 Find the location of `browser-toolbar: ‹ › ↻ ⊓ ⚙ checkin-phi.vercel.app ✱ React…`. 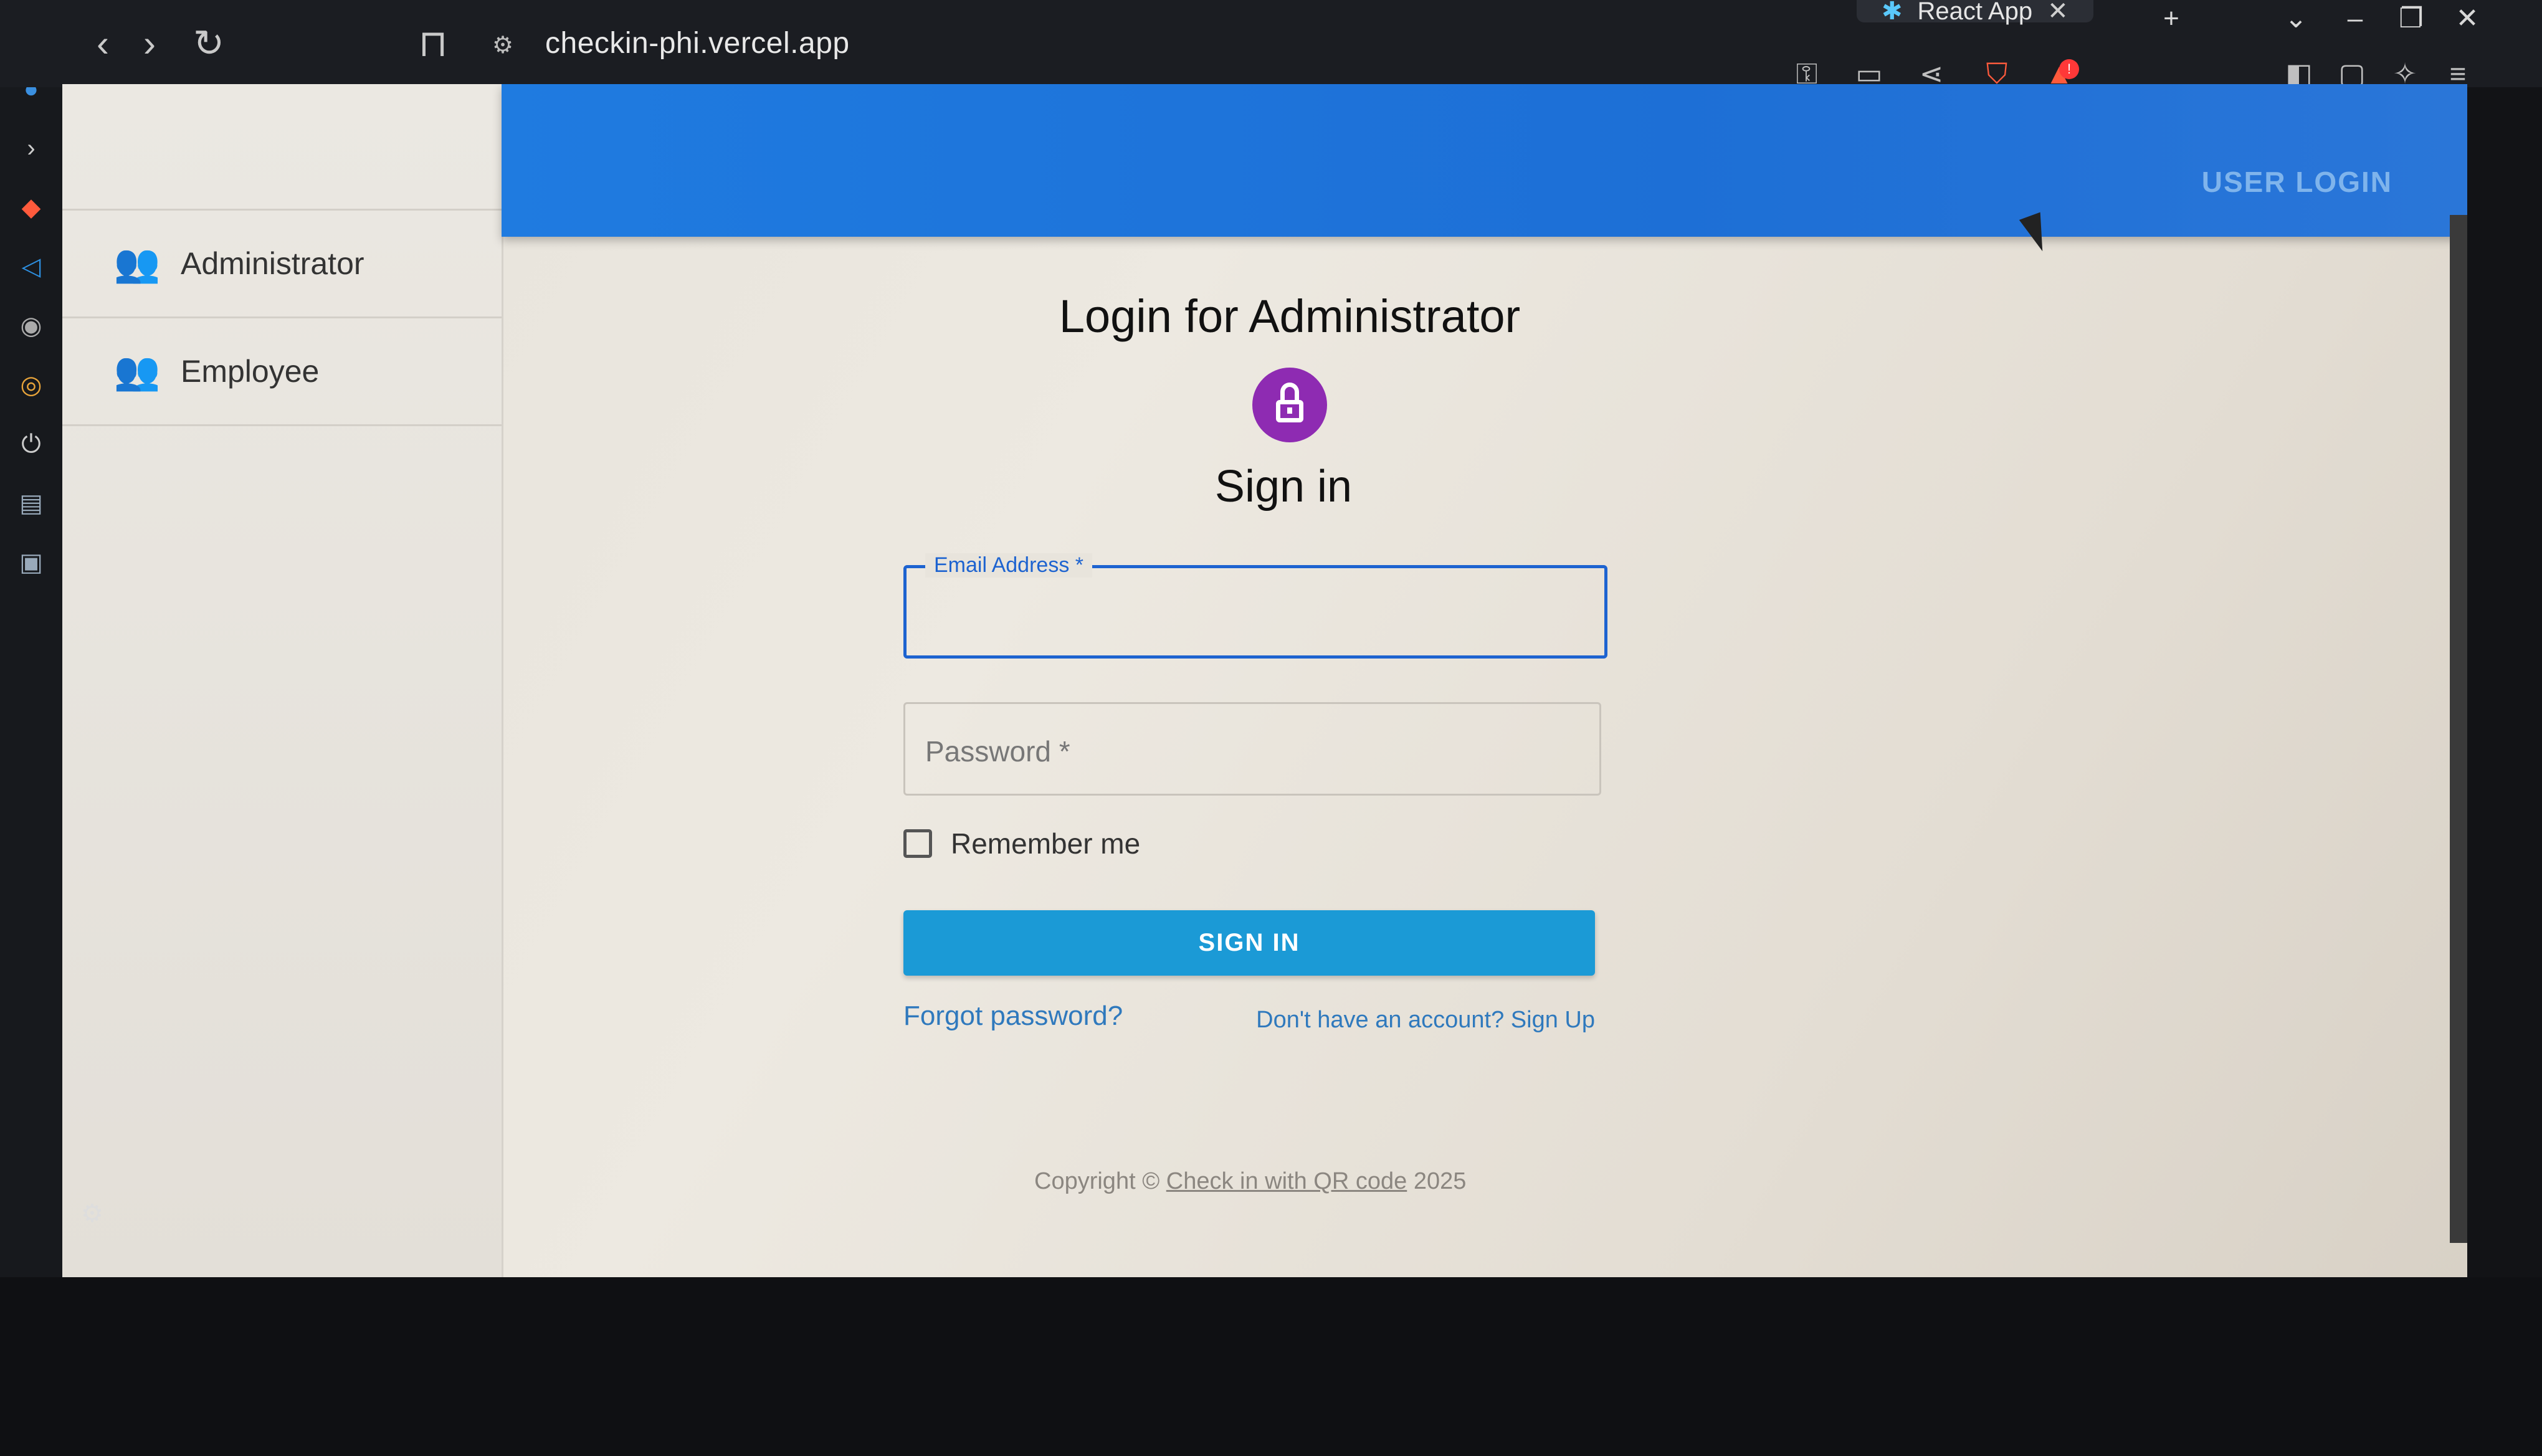

browser-toolbar: ‹ › ↻ ⊓ ⚙ checkin-phi.vercel.app ✱ React… is located at coordinates (1271, 45).